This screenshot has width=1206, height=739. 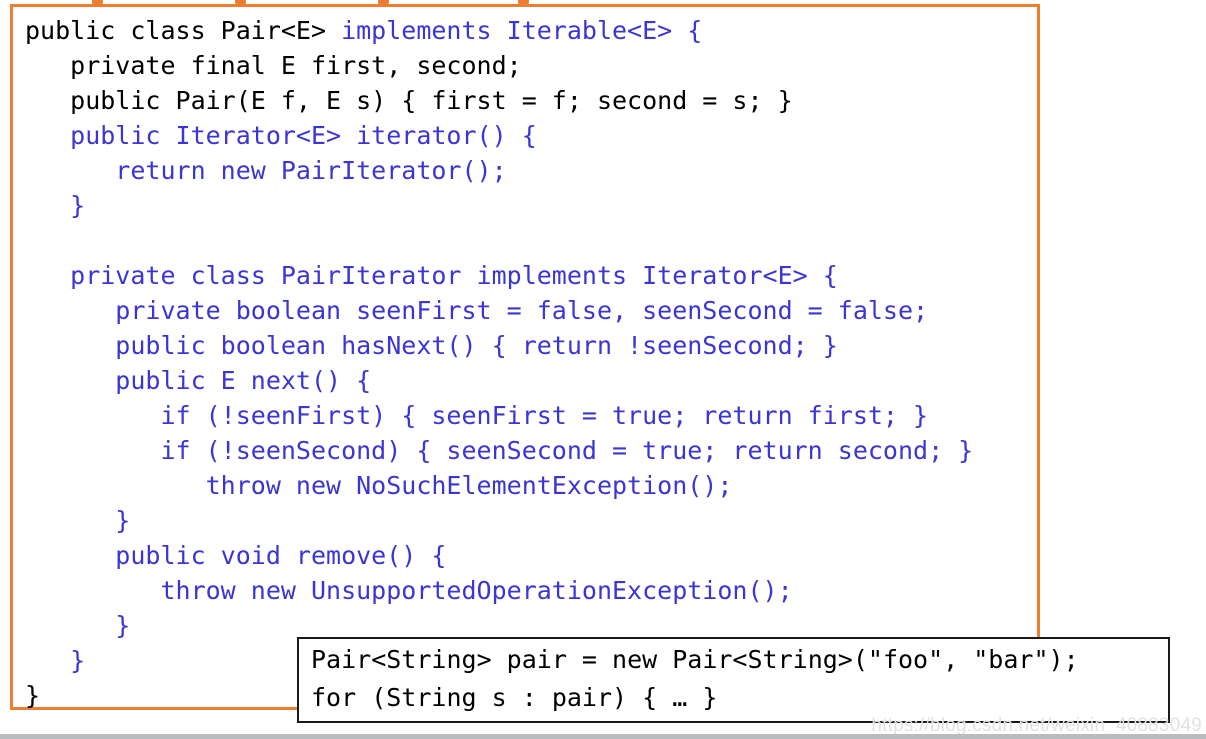 What do you see at coordinates (266, 170) in the screenshot?
I see `code-token: return new PairIterator();` at bounding box center [266, 170].